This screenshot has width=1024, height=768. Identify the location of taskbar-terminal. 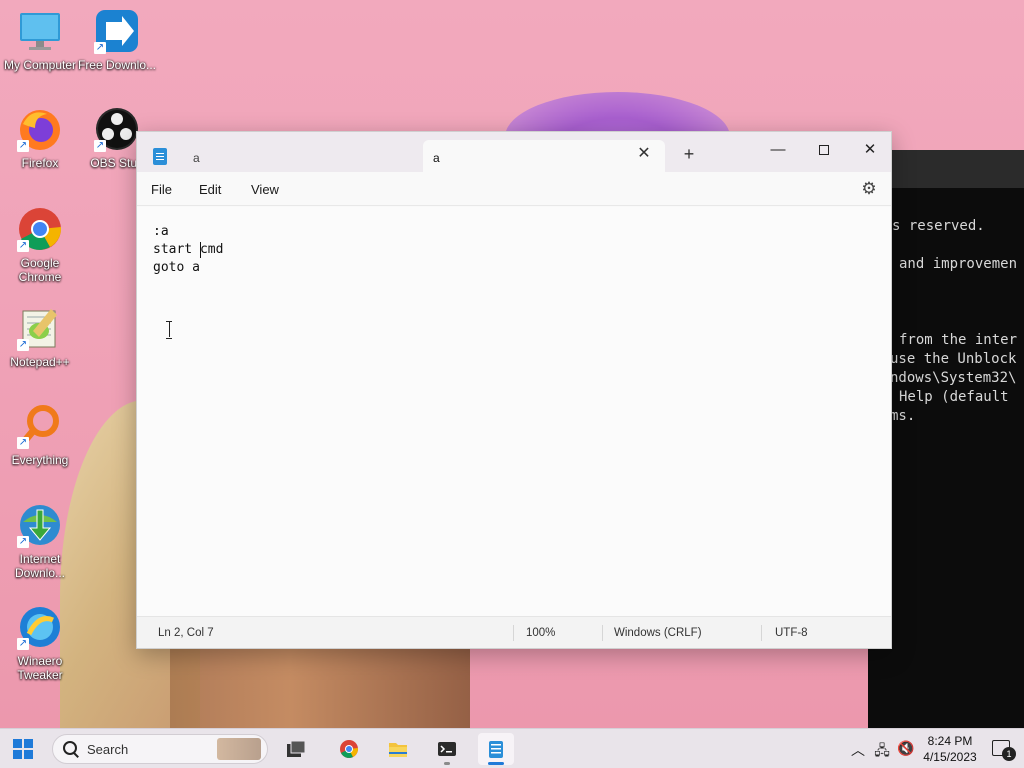
(447, 749).